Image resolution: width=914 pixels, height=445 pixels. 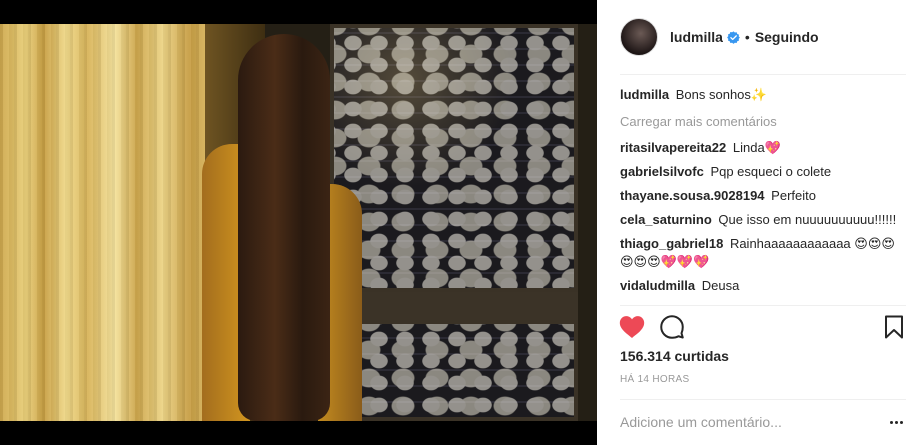 What do you see at coordinates (692, 195) in the screenshot?
I see `comment-username: thayane.sousa.9028194` at bounding box center [692, 195].